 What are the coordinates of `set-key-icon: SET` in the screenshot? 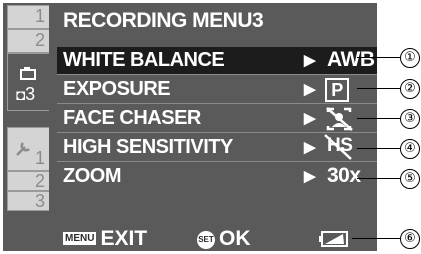 It's located at (206, 240).